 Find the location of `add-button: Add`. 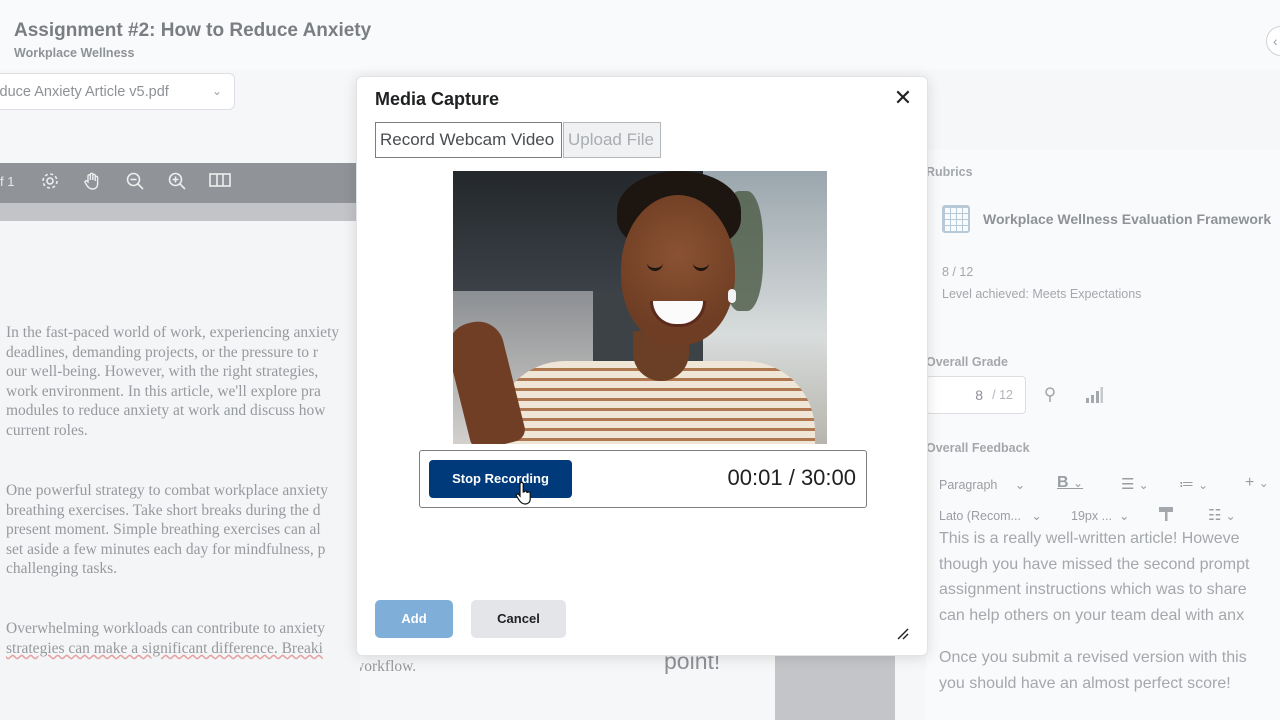

add-button: Add is located at coordinates (414, 619).